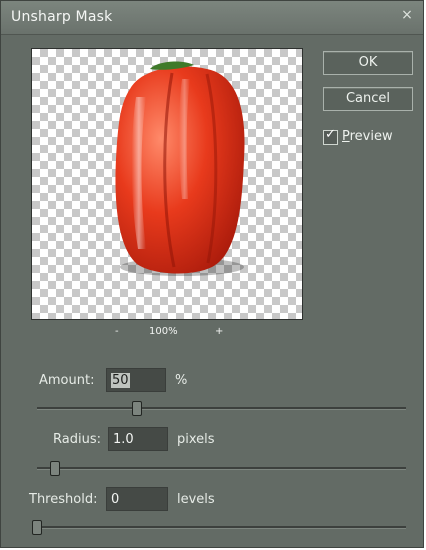  I want to click on title-bar: Unsharp Mask ×, so click(212, 18).